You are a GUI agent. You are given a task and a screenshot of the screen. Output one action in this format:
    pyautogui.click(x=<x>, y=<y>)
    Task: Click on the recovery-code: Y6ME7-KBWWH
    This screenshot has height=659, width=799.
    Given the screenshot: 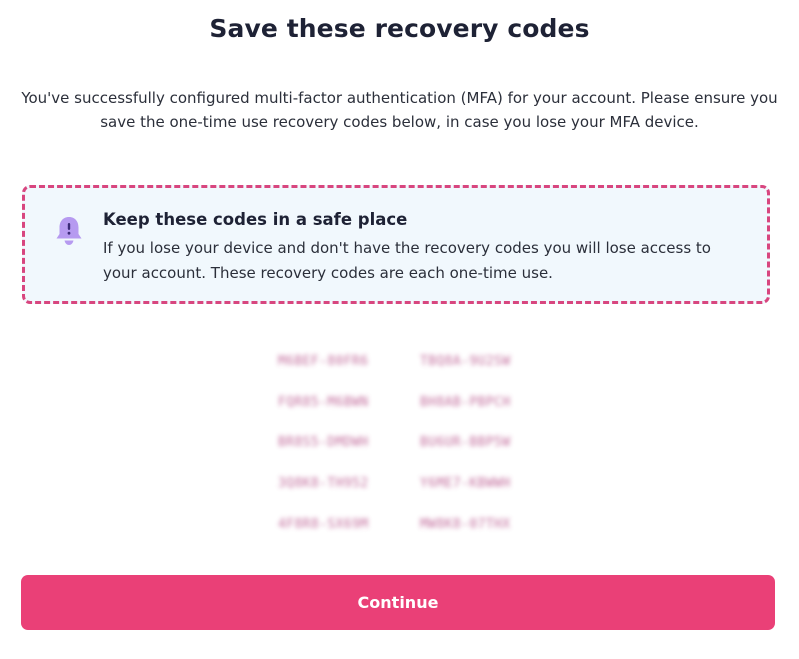 What is the action you would take?
    pyautogui.click(x=465, y=483)
    